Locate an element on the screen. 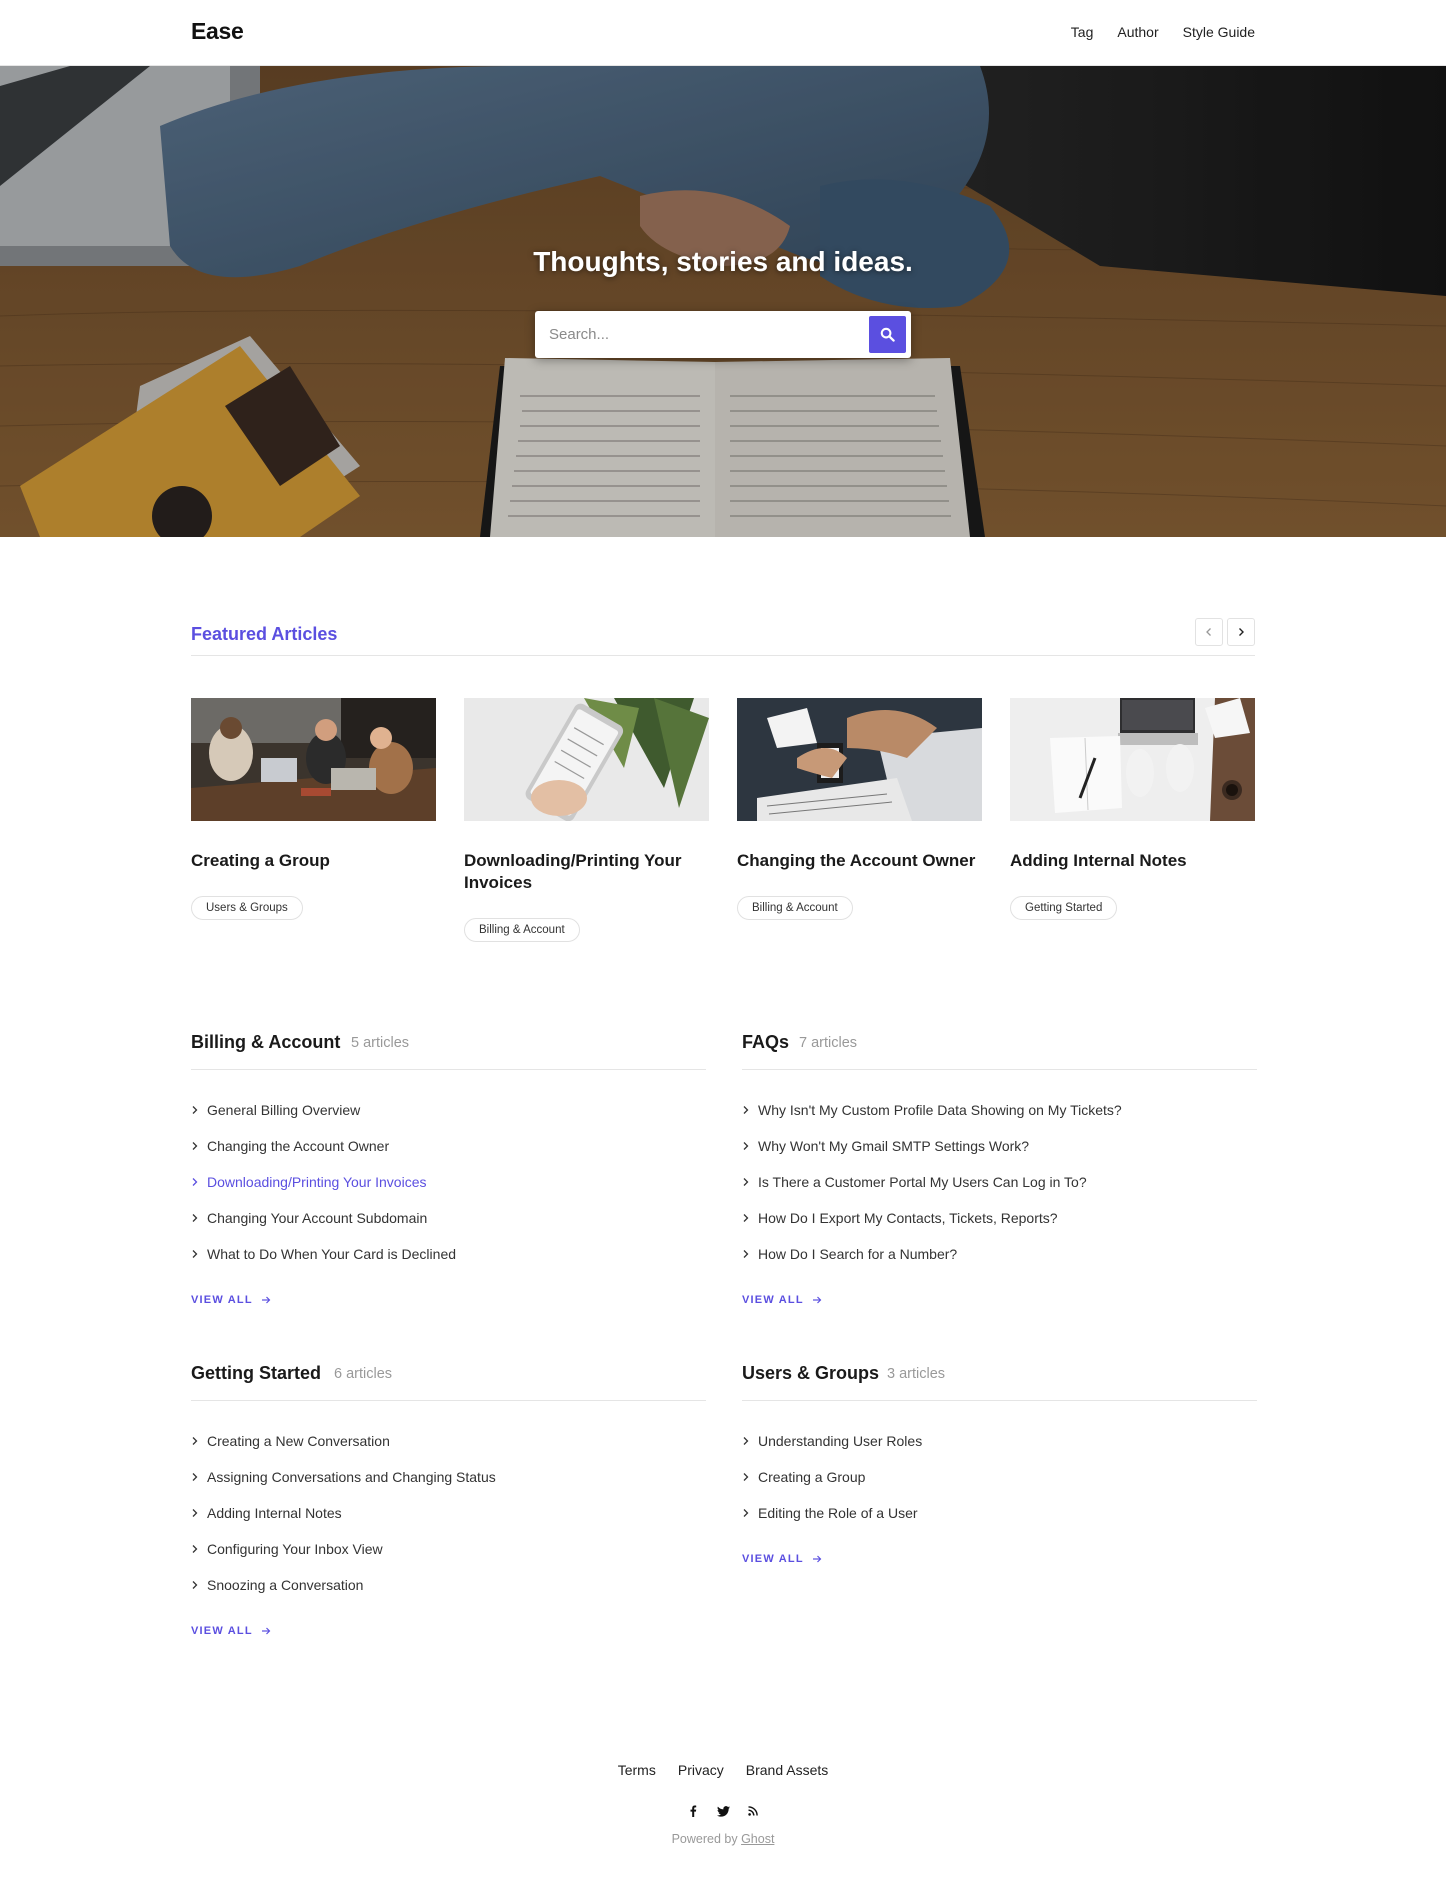 Image resolution: width=1446 pixels, height=1894 pixels. article-link: General Billing Overview is located at coordinates (448, 1110).